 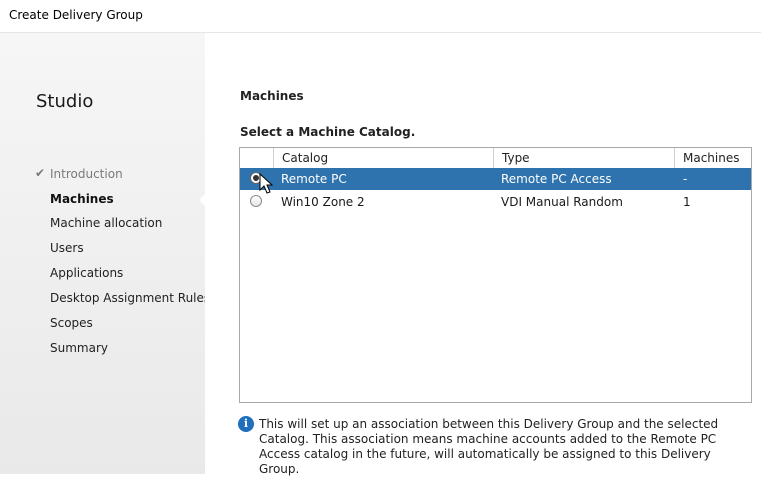 I want to click on table-header: Catalog Type Machines, so click(x=495, y=158).